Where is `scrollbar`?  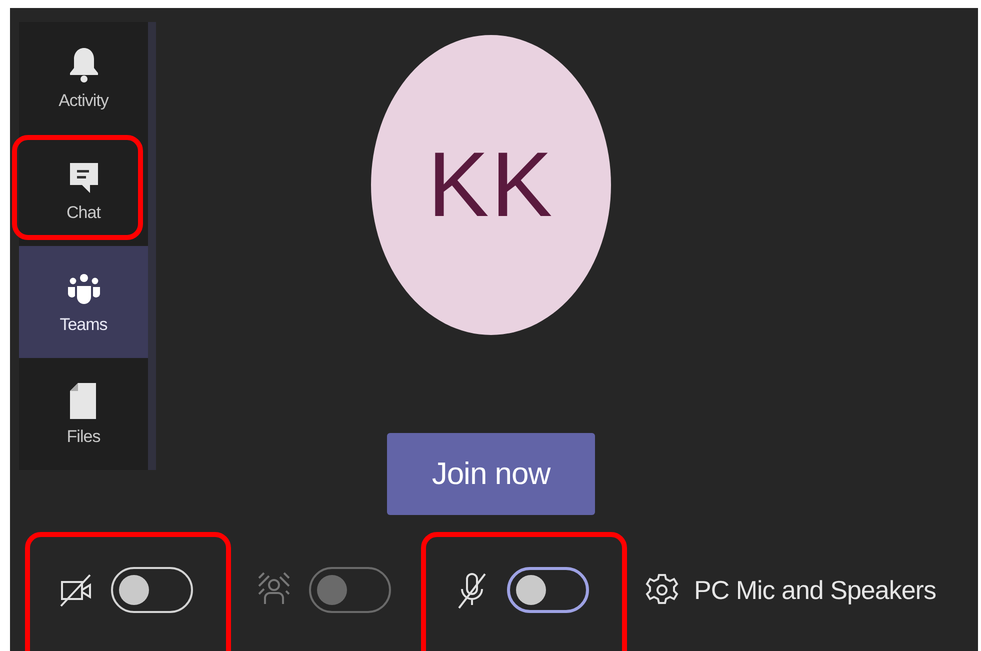 scrollbar is located at coordinates (152, 246).